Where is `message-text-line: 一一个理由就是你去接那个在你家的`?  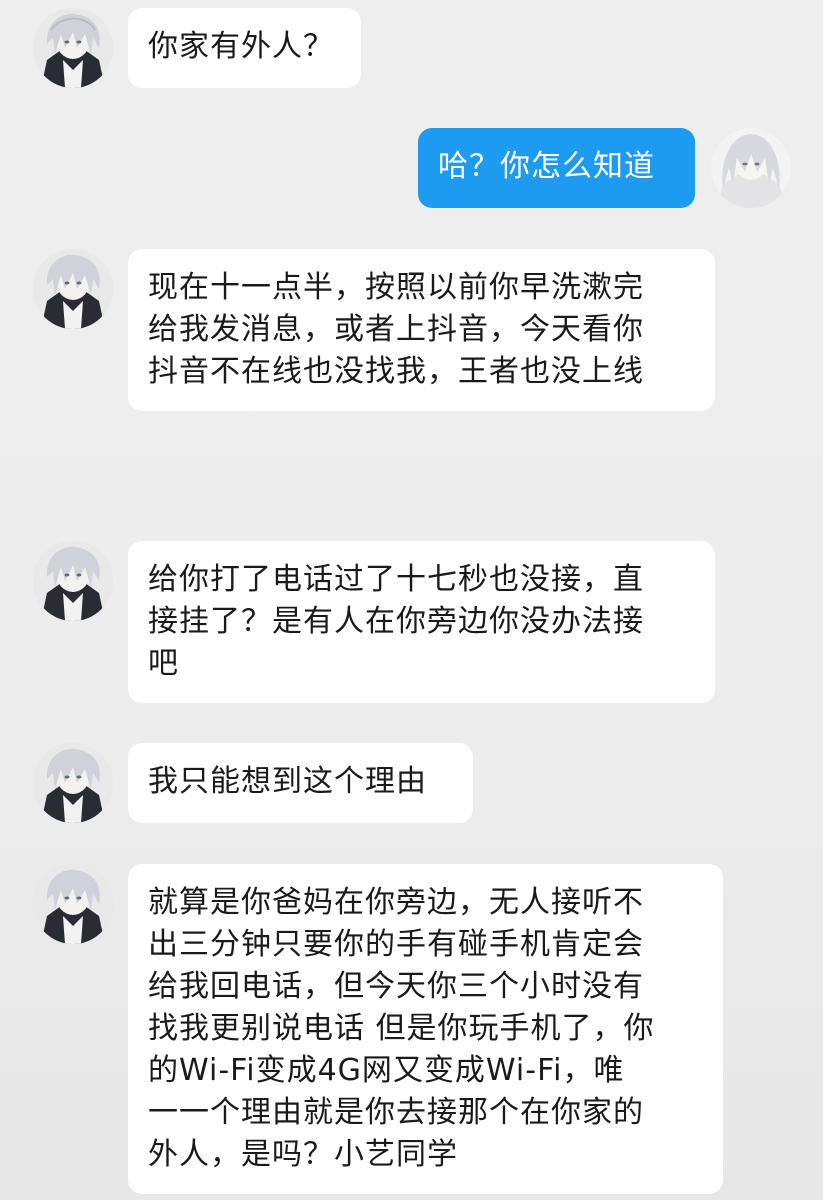
message-text-line: 一一个理由就是你去接那个在你家的 is located at coordinates (396, 1112).